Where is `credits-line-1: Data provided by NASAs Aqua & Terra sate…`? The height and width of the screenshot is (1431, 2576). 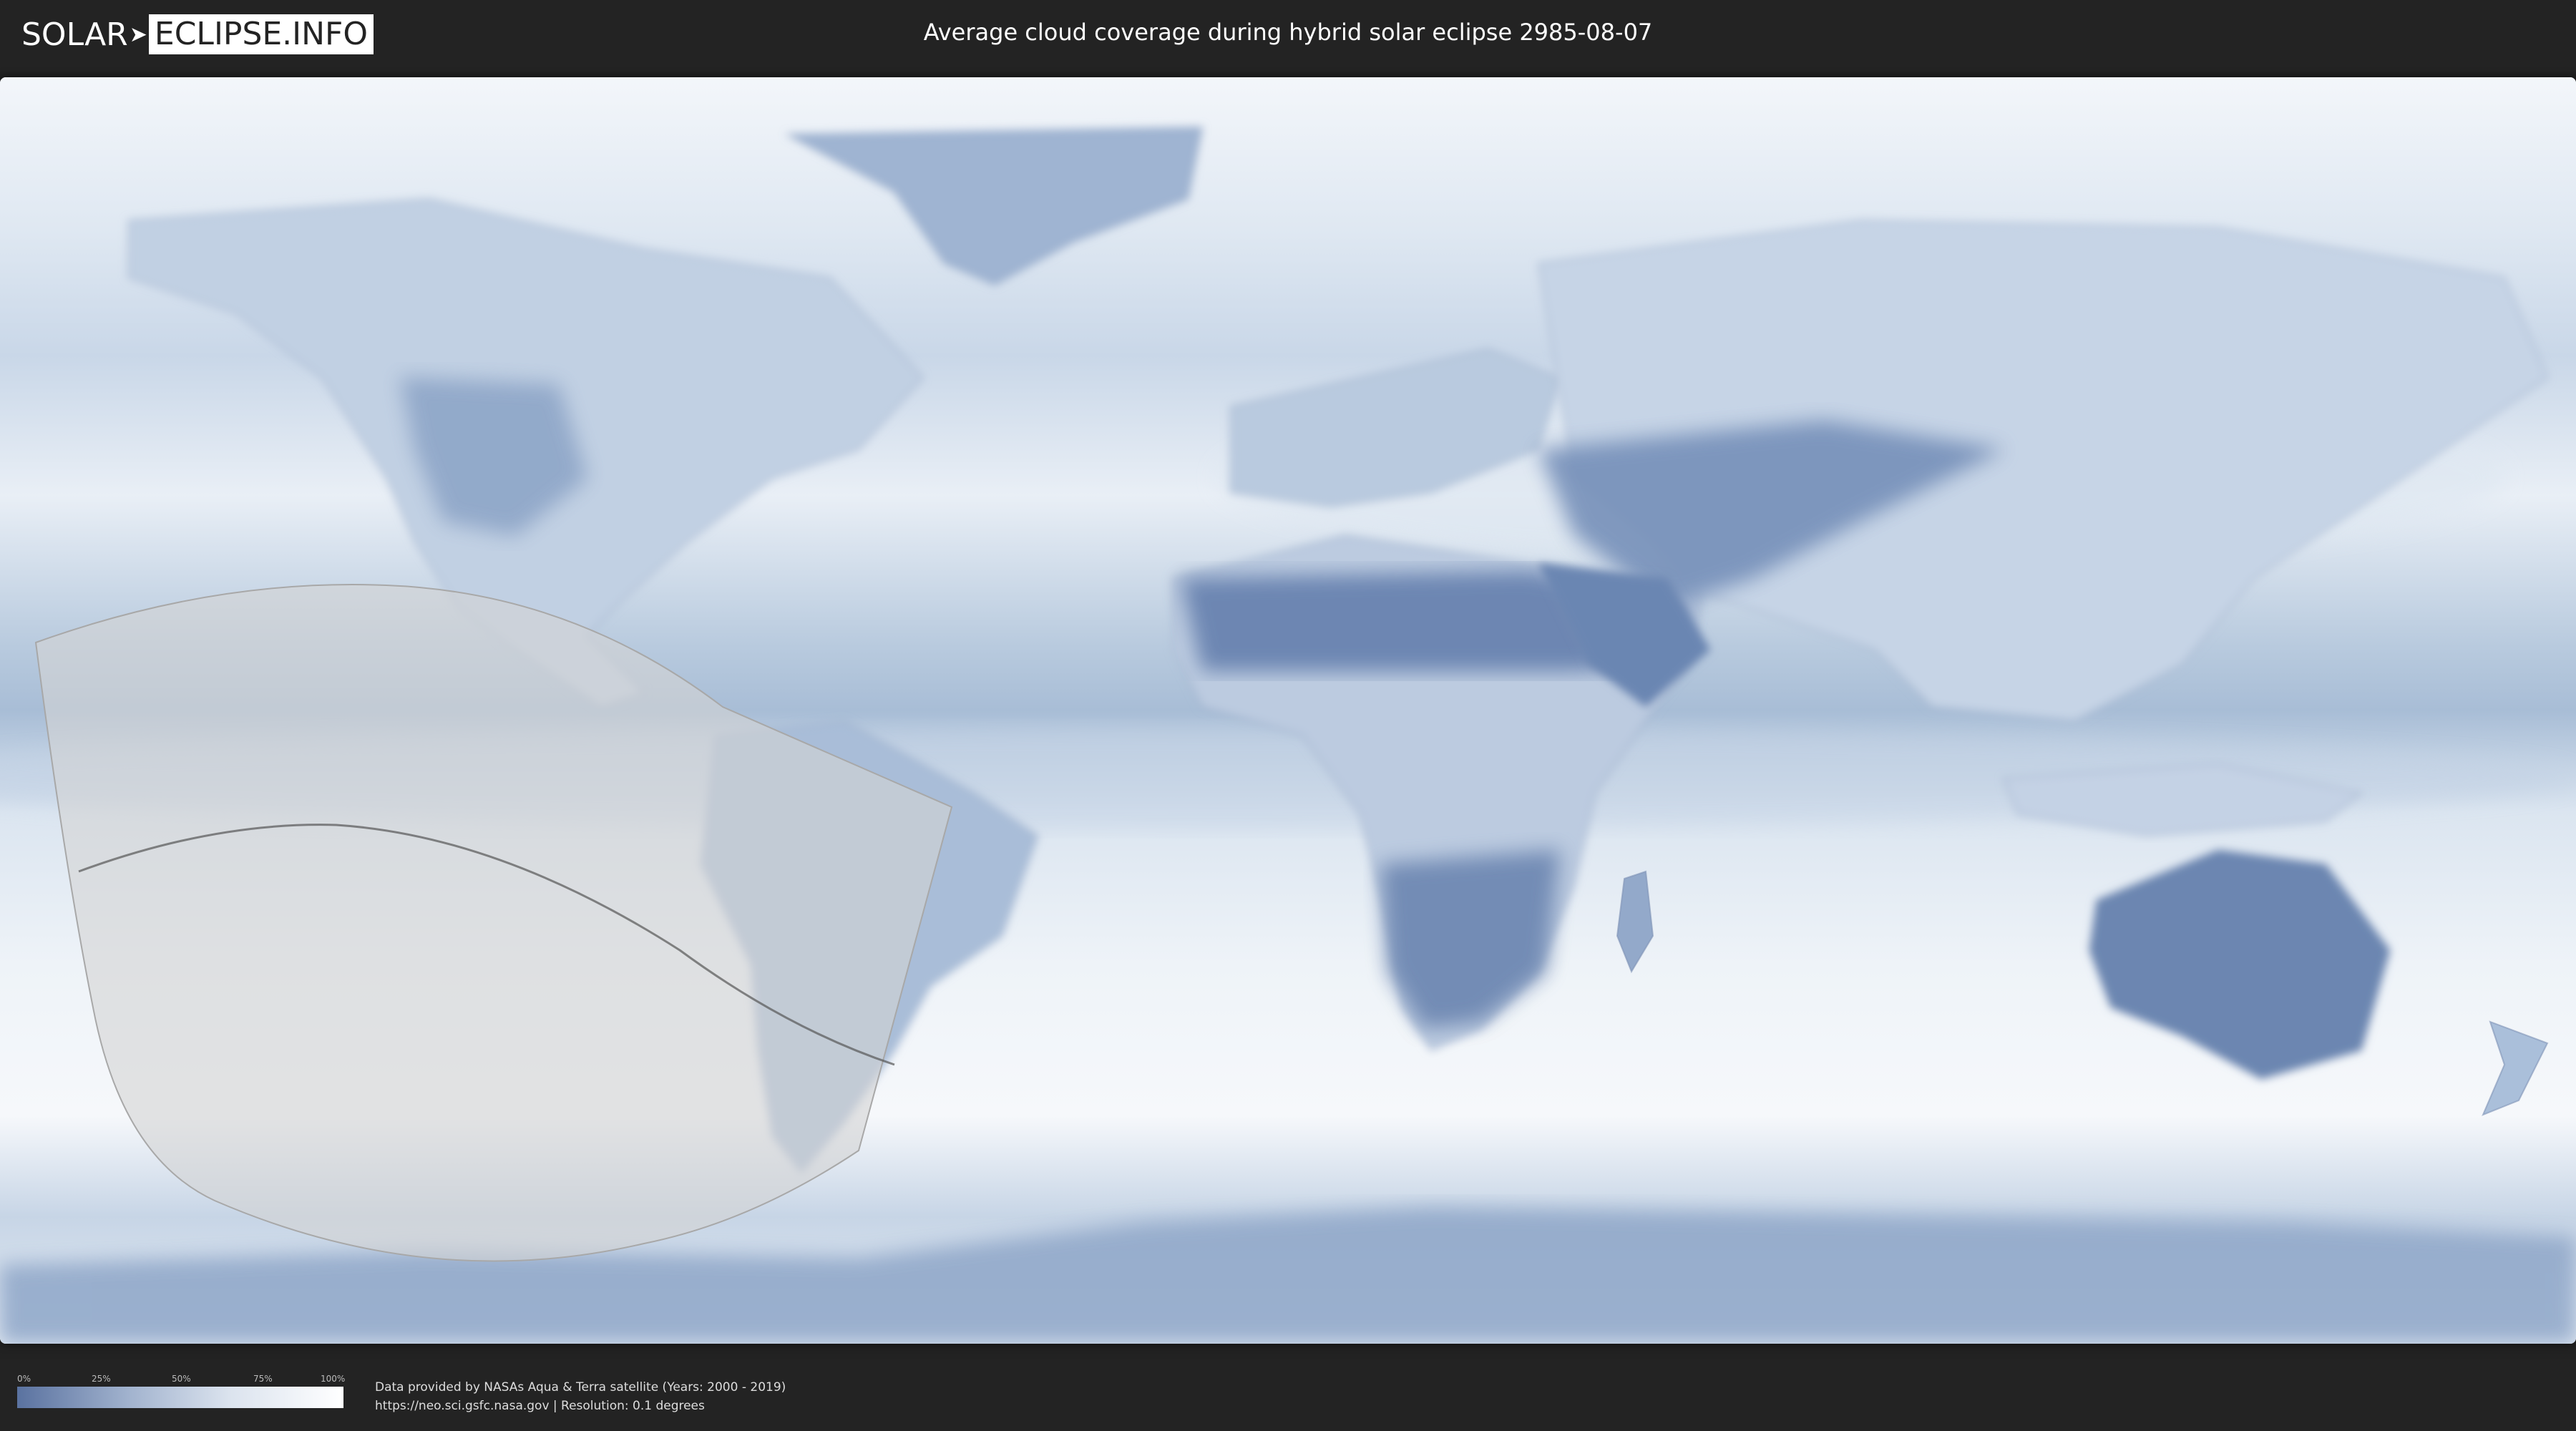
credits-line-1: Data provided by NASAs Aqua & Terra sate… is located at coordinates (580, 1387).